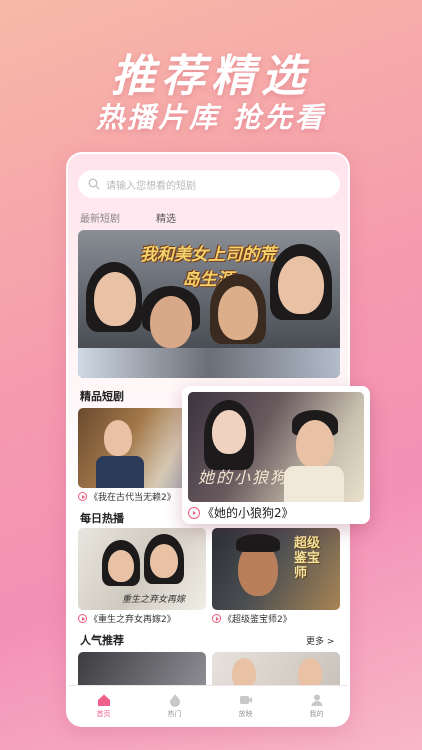 Image resolution: width=422 pixels, height=750 pixels. I want to click on search-input: 请输入您想看的短剧, so click(209, 184).